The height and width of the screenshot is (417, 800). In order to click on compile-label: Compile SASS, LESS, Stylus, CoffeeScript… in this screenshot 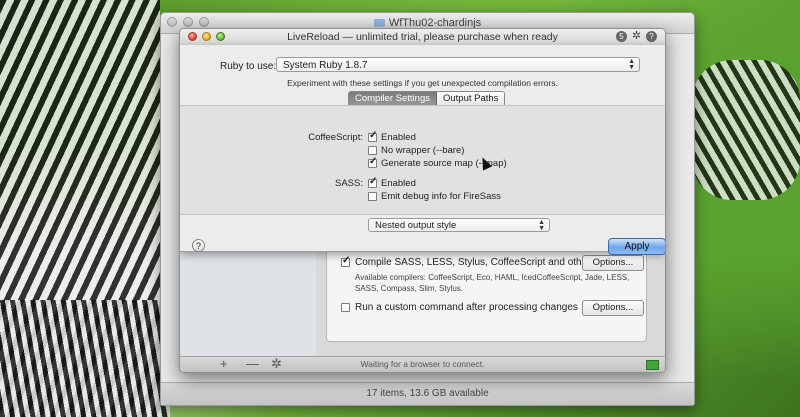, I will do `click(475, 262)`.